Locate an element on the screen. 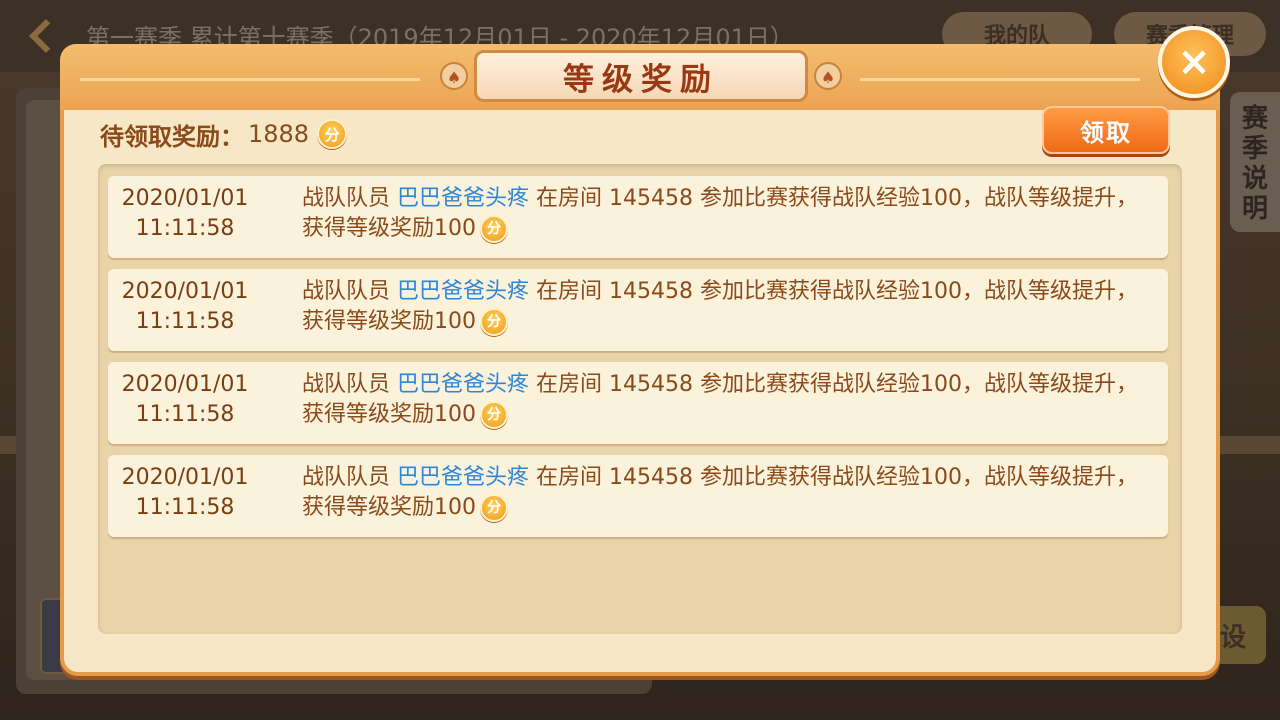 The height and width of the screenshot is (720, 1280). dialog-header: ♠ ♠ 等级奖励 is located at coordinates (640, 77).